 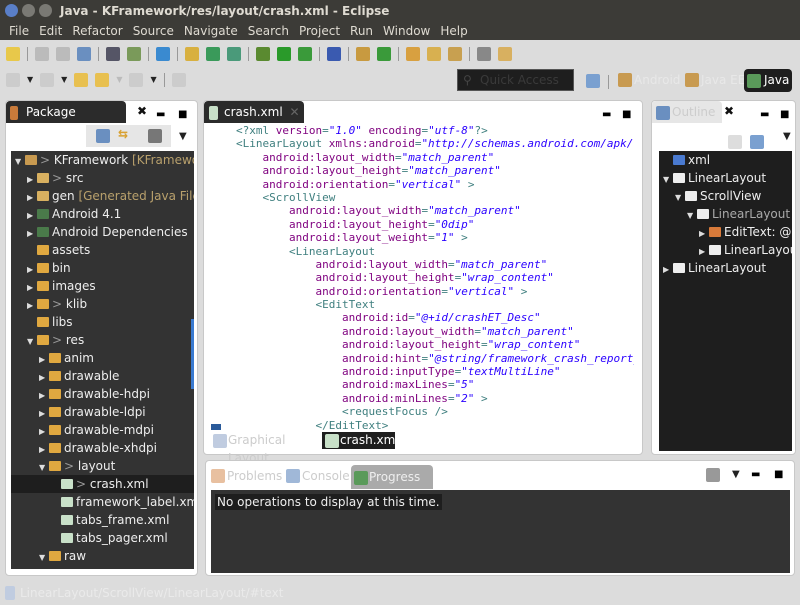 What do you see at coordinates (123, 134) in the screenshot?
I see `link-with-editor-icon: ⇆` at bounding box center [123, 134].